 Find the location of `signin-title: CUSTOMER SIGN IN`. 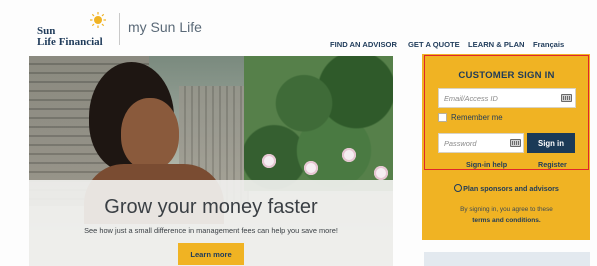

signin-title: CUSTOMER SIGN IN is located at coordinates (506, 75).